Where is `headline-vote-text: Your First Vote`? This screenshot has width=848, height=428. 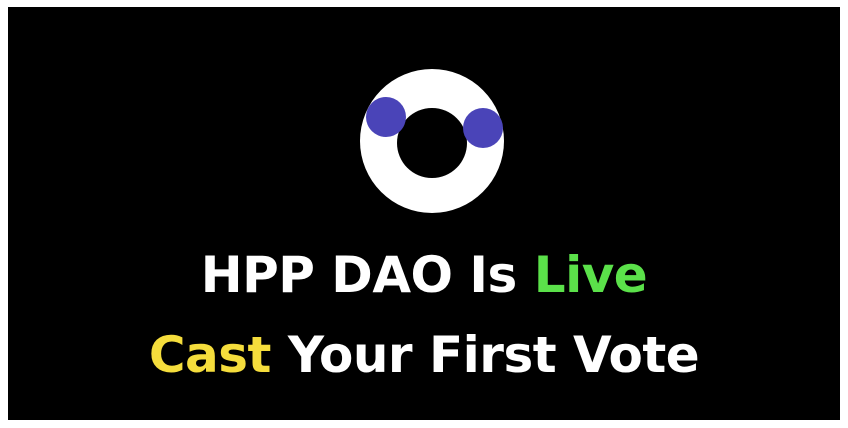
headline-vote-text: Your First Vote is located at coordinates (485, 355).